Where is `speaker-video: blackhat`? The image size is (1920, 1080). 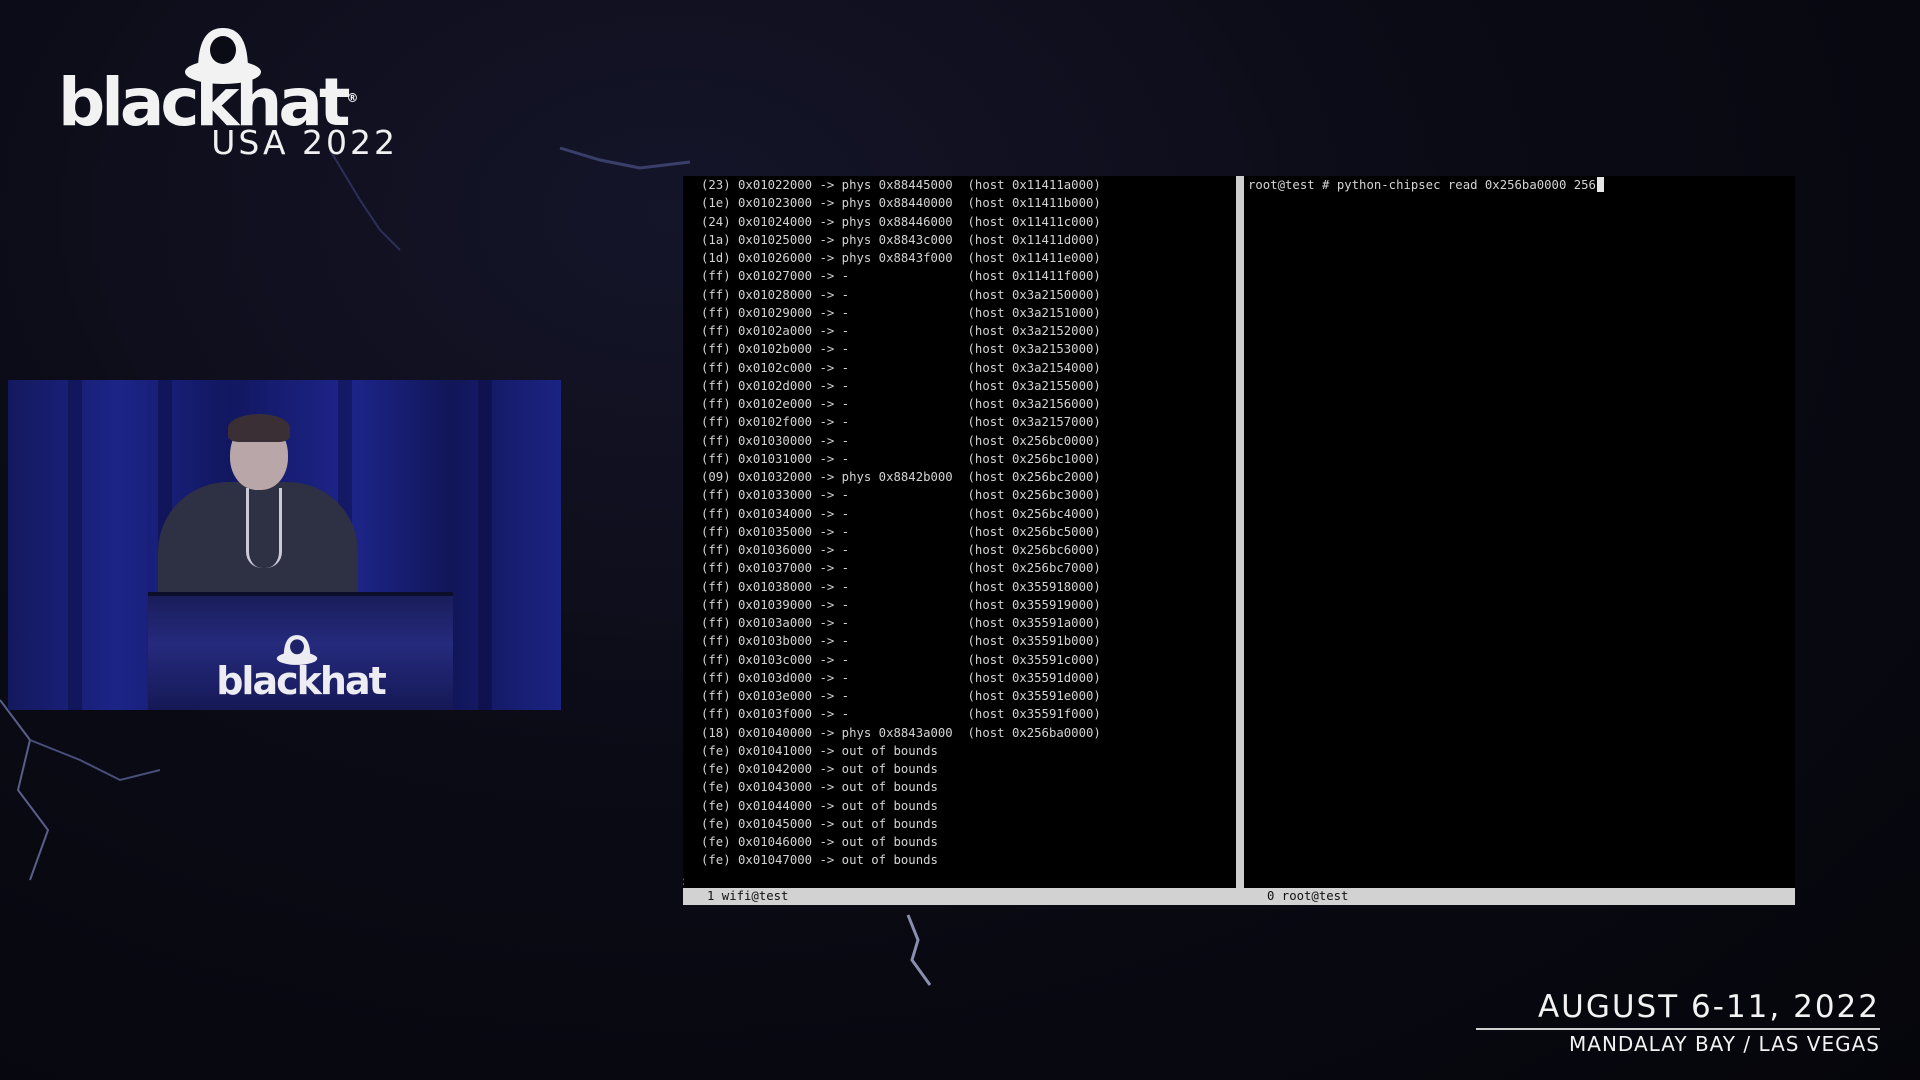 speaker-video: blackhat is located at coordinates (284, 545).